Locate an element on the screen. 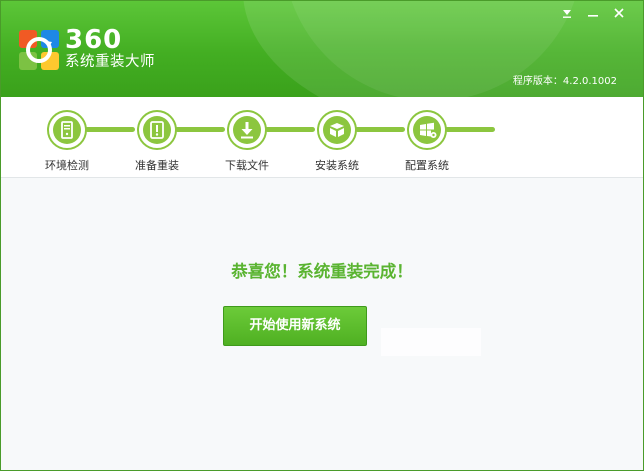 The height and width of the screenshot is (471, 644). blank-overlay is located at coordinates (431, 342).